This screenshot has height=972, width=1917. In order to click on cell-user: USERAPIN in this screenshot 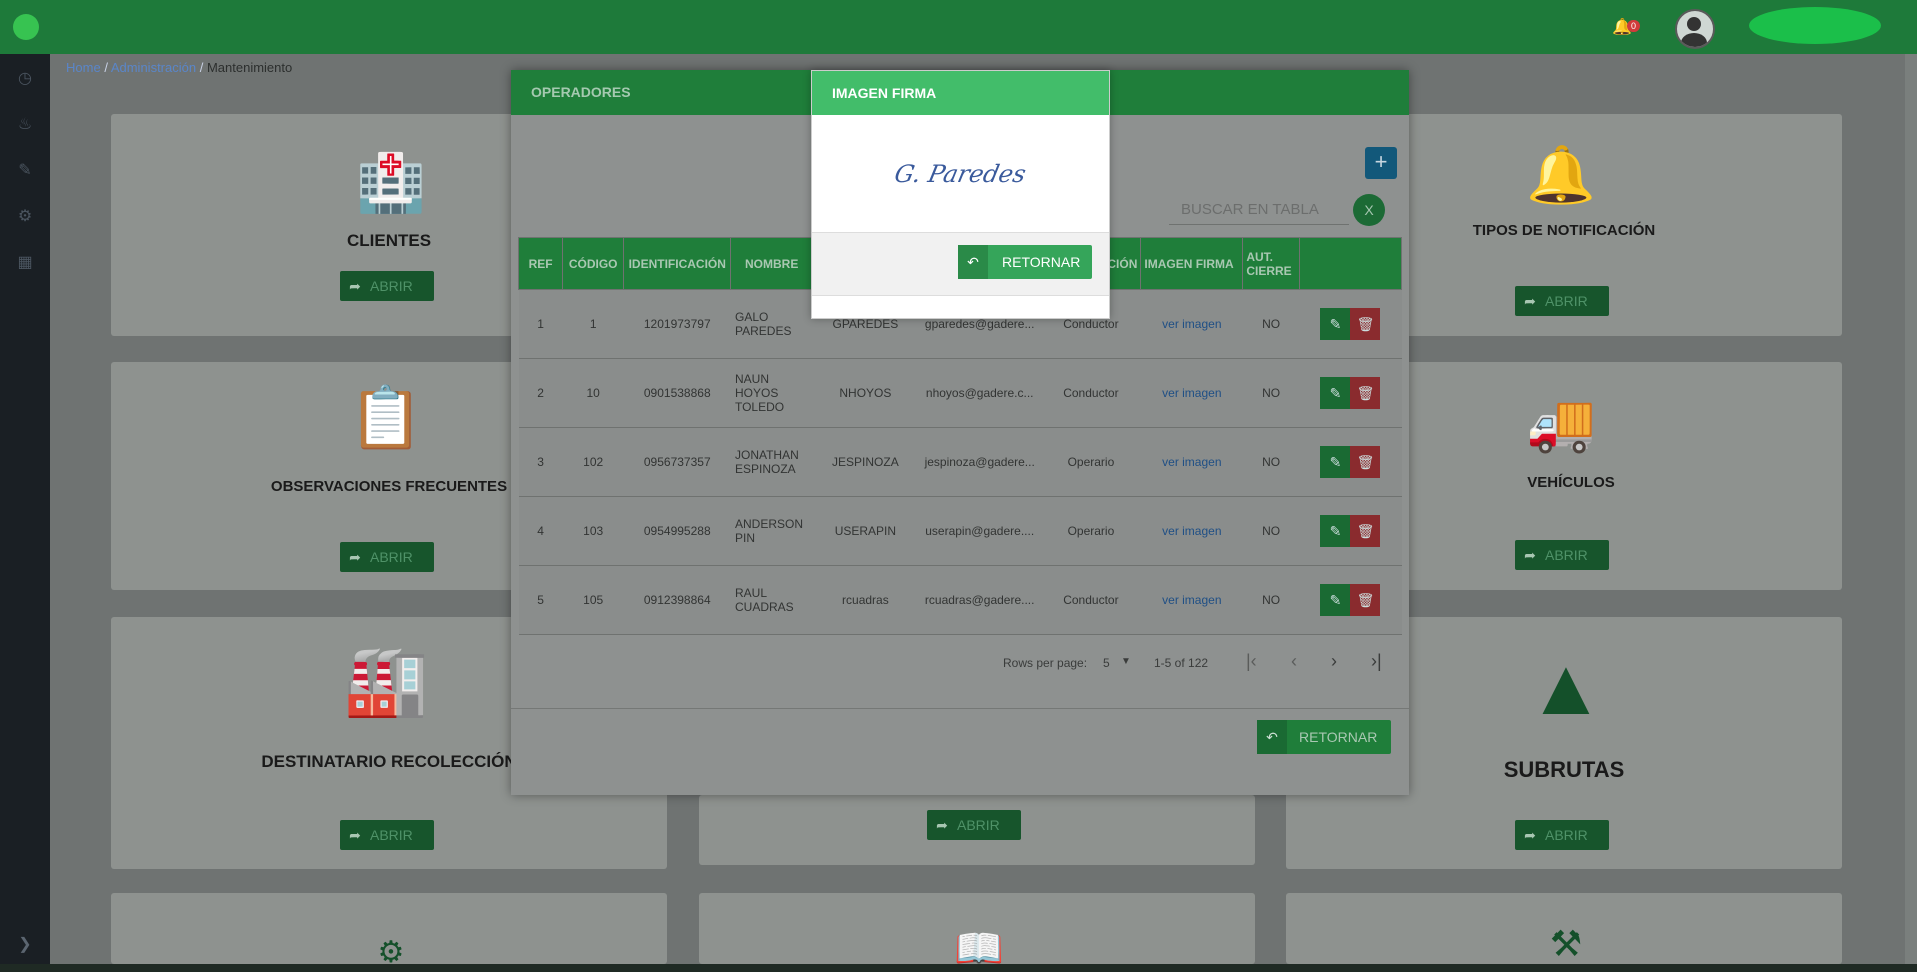, I will do `click(865, 531)`.